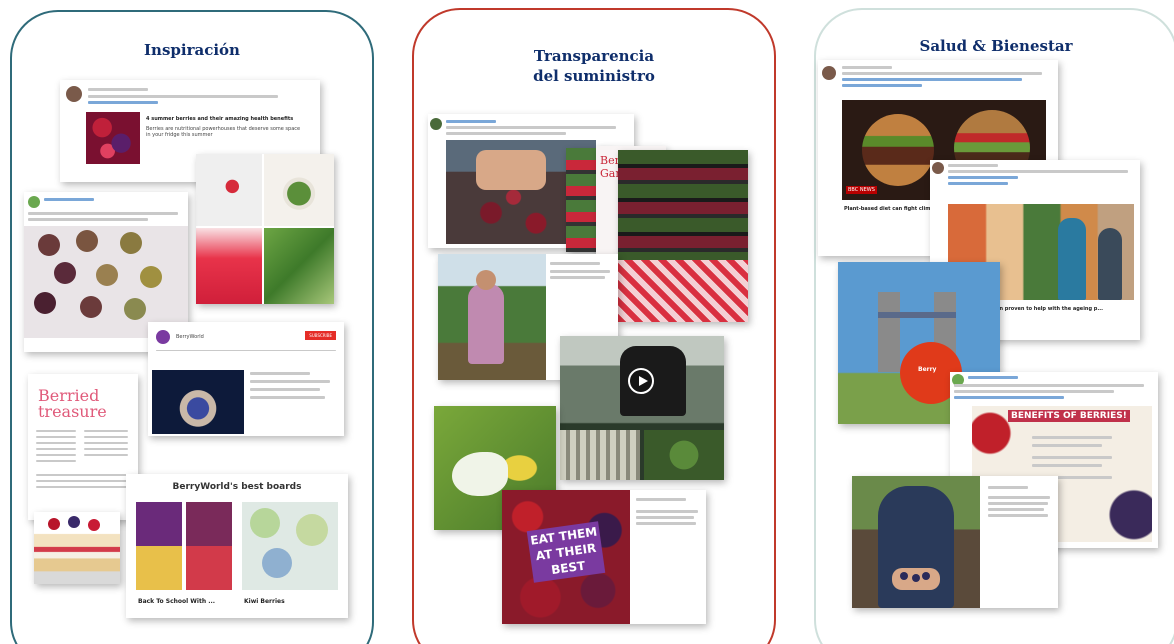 The width and height of the screenshot is (1174, 644). What do you see at coordinates (927, 369) in the screenshot?
I see `berry-sign: Berry` at bounding box center [927, 369].